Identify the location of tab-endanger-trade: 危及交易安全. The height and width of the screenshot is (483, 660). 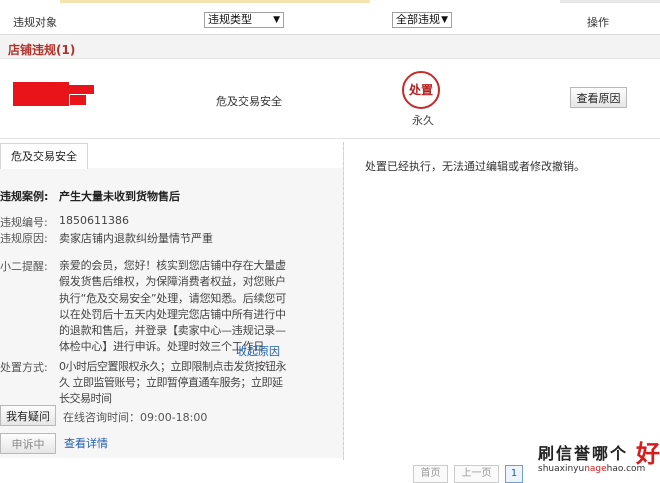
(44, 156).